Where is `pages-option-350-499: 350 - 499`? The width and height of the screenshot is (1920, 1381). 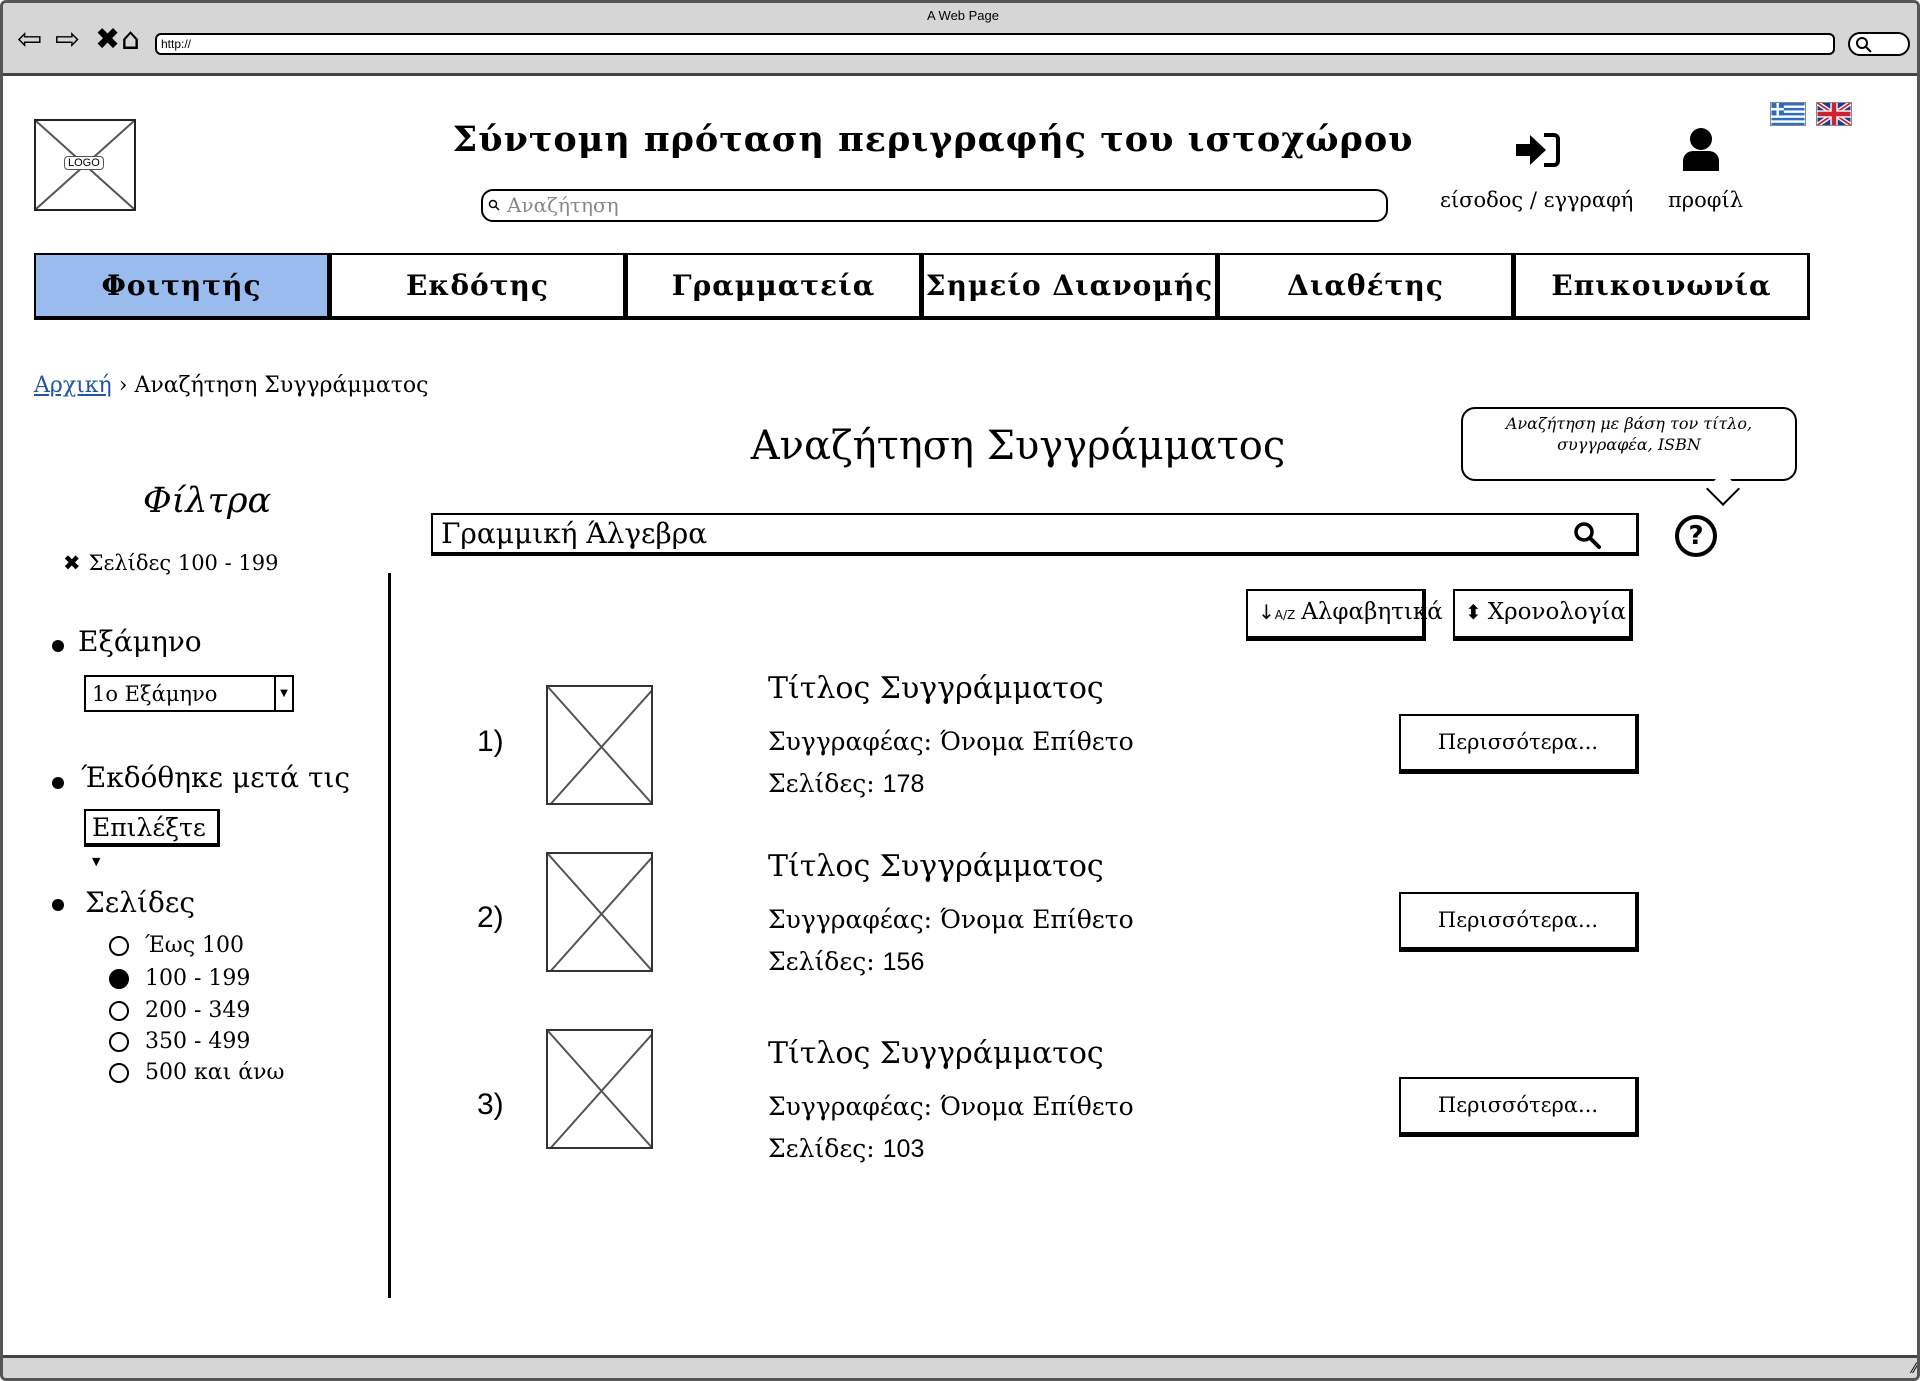 pages-option-350-499: 350 - 499 is located at coordinates (179, 1042).